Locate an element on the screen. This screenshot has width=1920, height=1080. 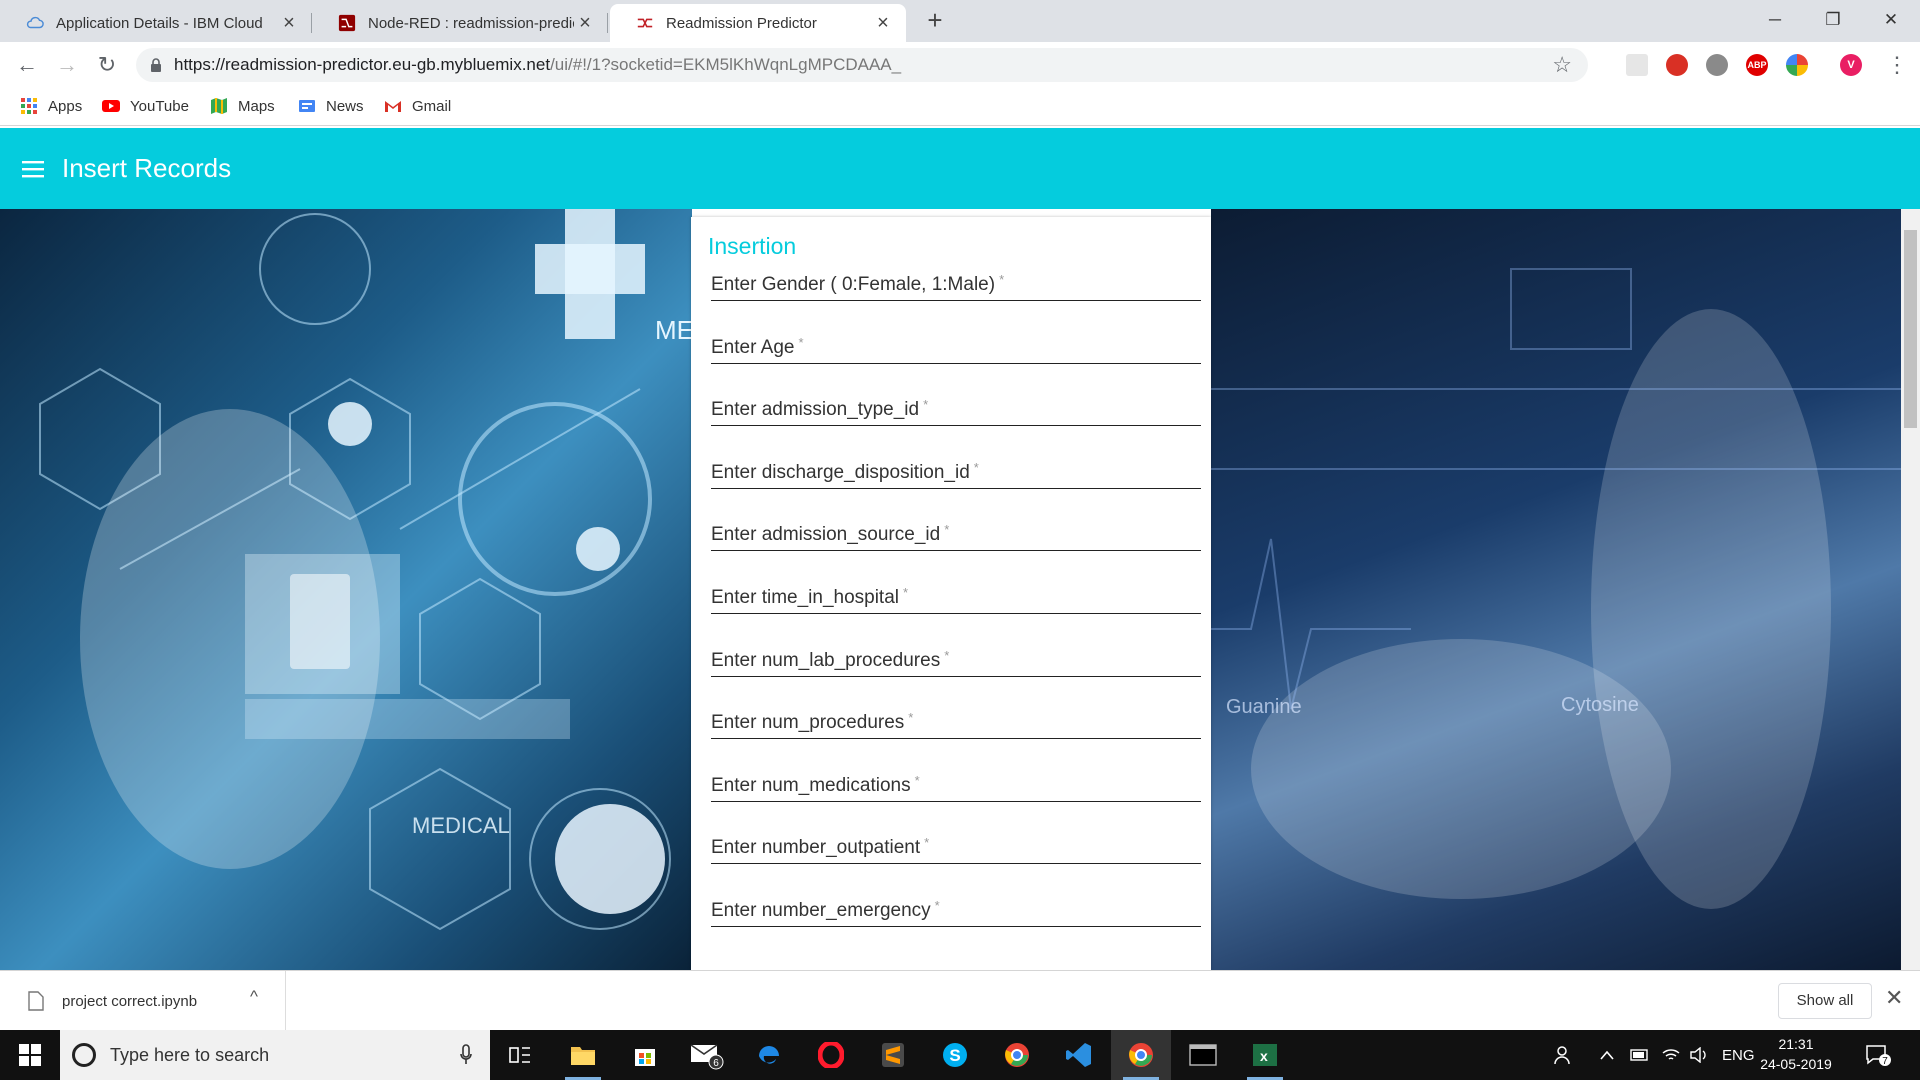
tab-readmission-predictor: Readmission Predictor × is located at coordinates (758, 23).